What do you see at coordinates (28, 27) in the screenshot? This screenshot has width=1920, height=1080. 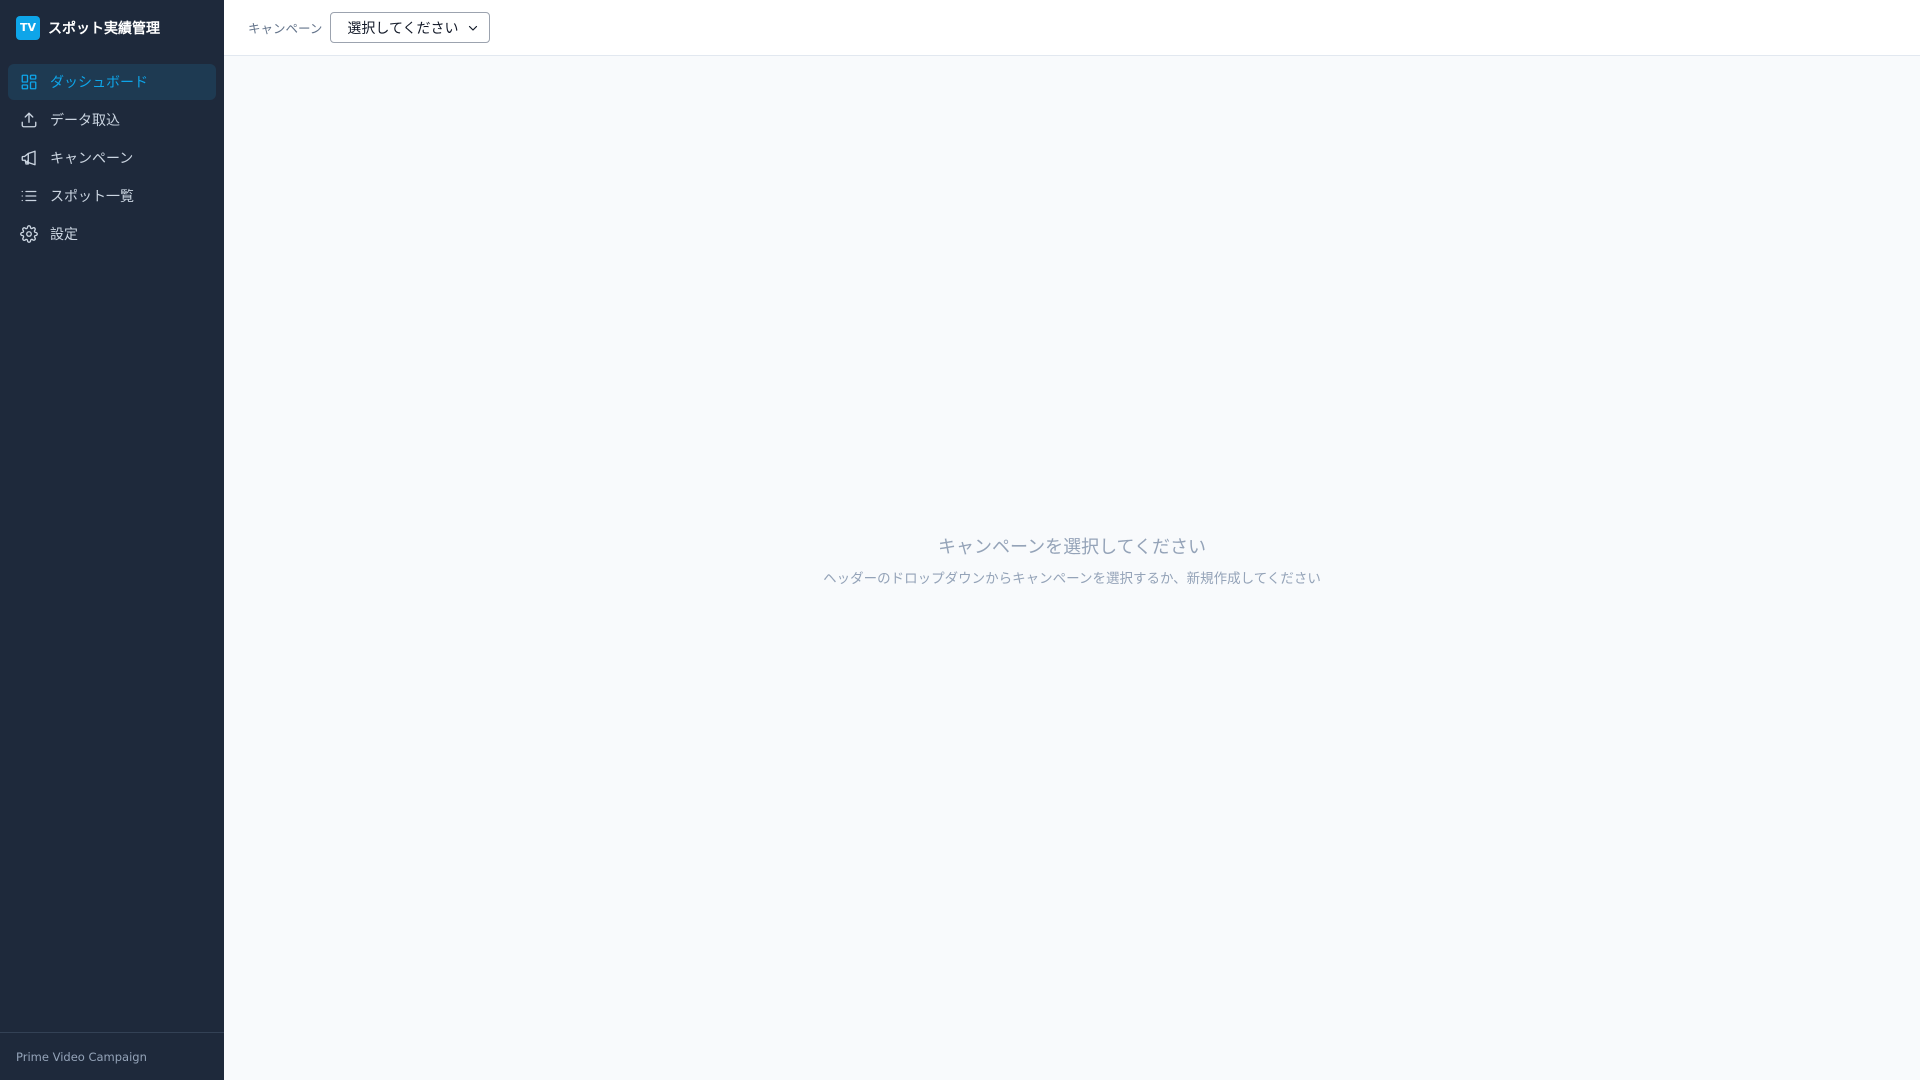 I see `brand-logo: TV` at bounding box center [28, 27].